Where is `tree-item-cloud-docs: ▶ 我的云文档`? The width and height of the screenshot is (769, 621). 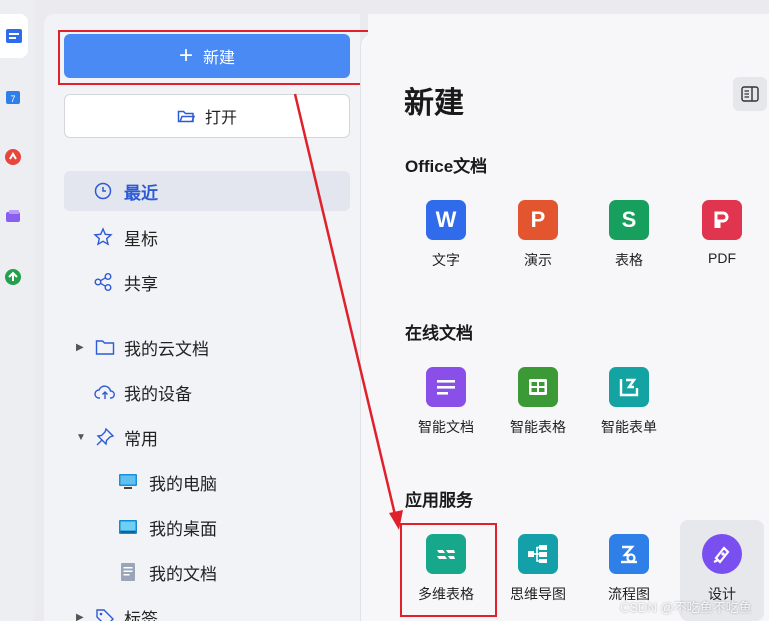 tree-item-cloud-docs: ▶ 我的云文档 is located at coordinates (207, 347).